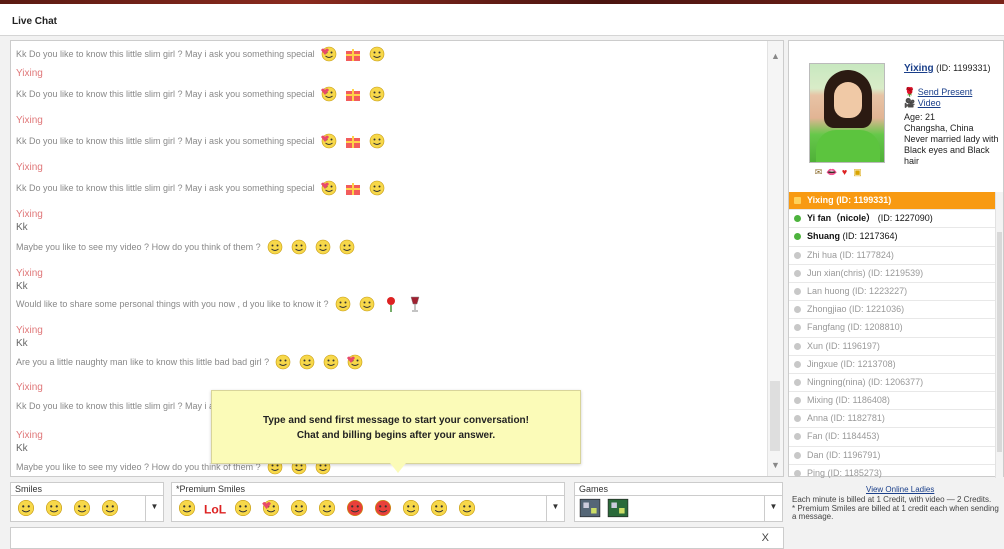  I want to click on person-item: Xun (ID: 1196197), so click(896, 347).